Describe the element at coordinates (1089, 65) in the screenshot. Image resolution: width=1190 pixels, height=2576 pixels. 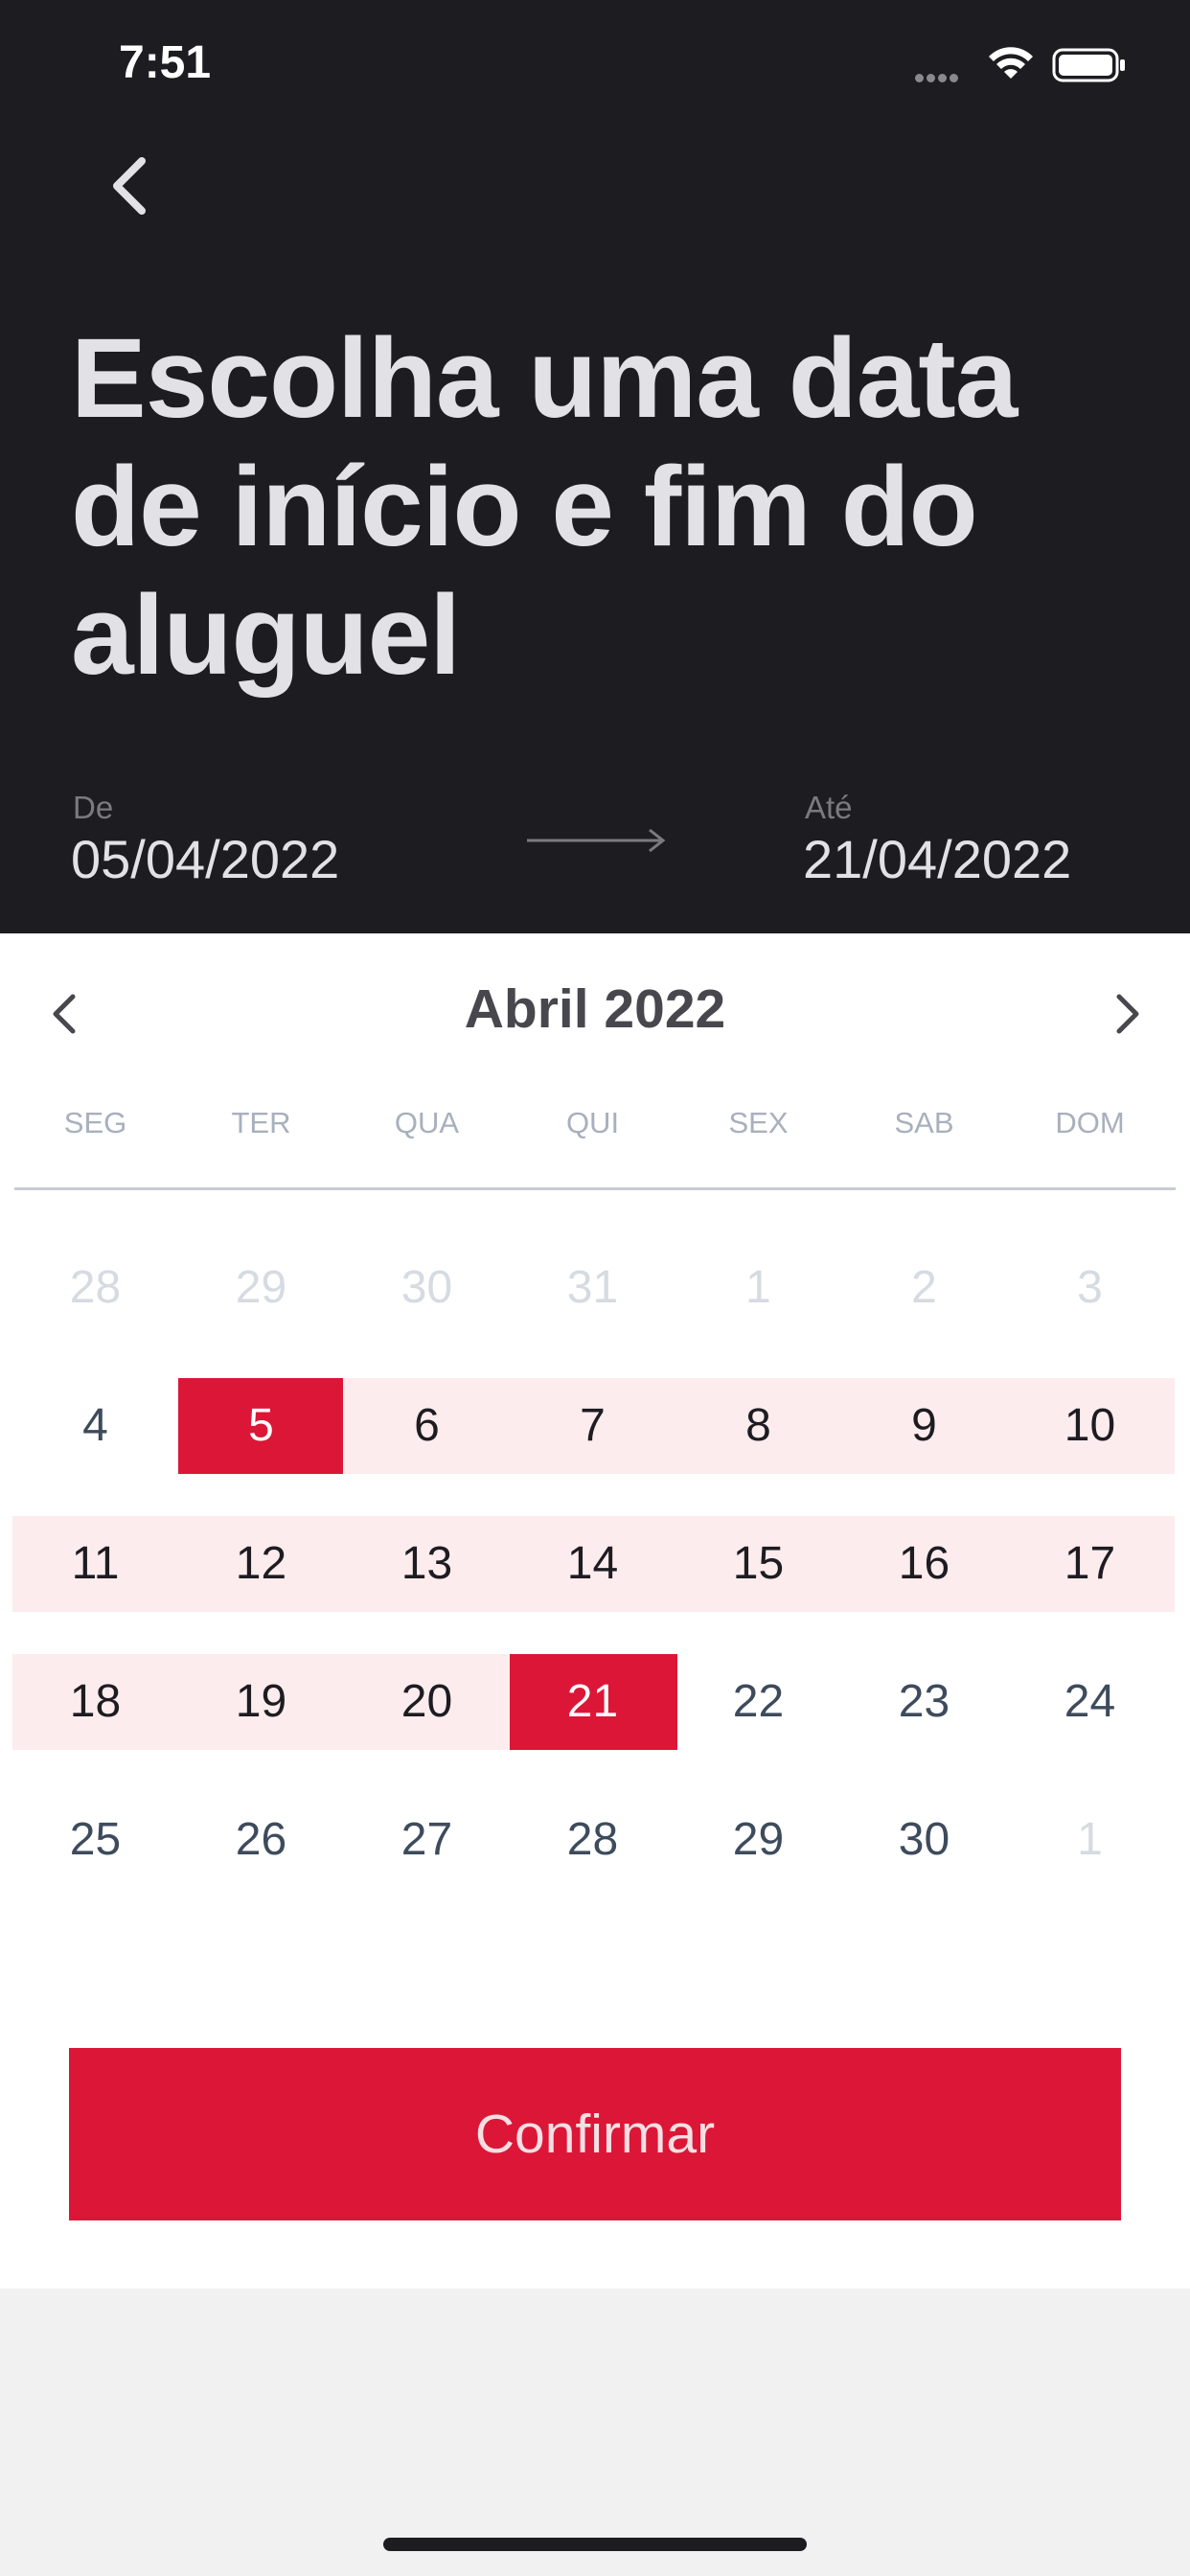
I see `battery-icon` at that location.